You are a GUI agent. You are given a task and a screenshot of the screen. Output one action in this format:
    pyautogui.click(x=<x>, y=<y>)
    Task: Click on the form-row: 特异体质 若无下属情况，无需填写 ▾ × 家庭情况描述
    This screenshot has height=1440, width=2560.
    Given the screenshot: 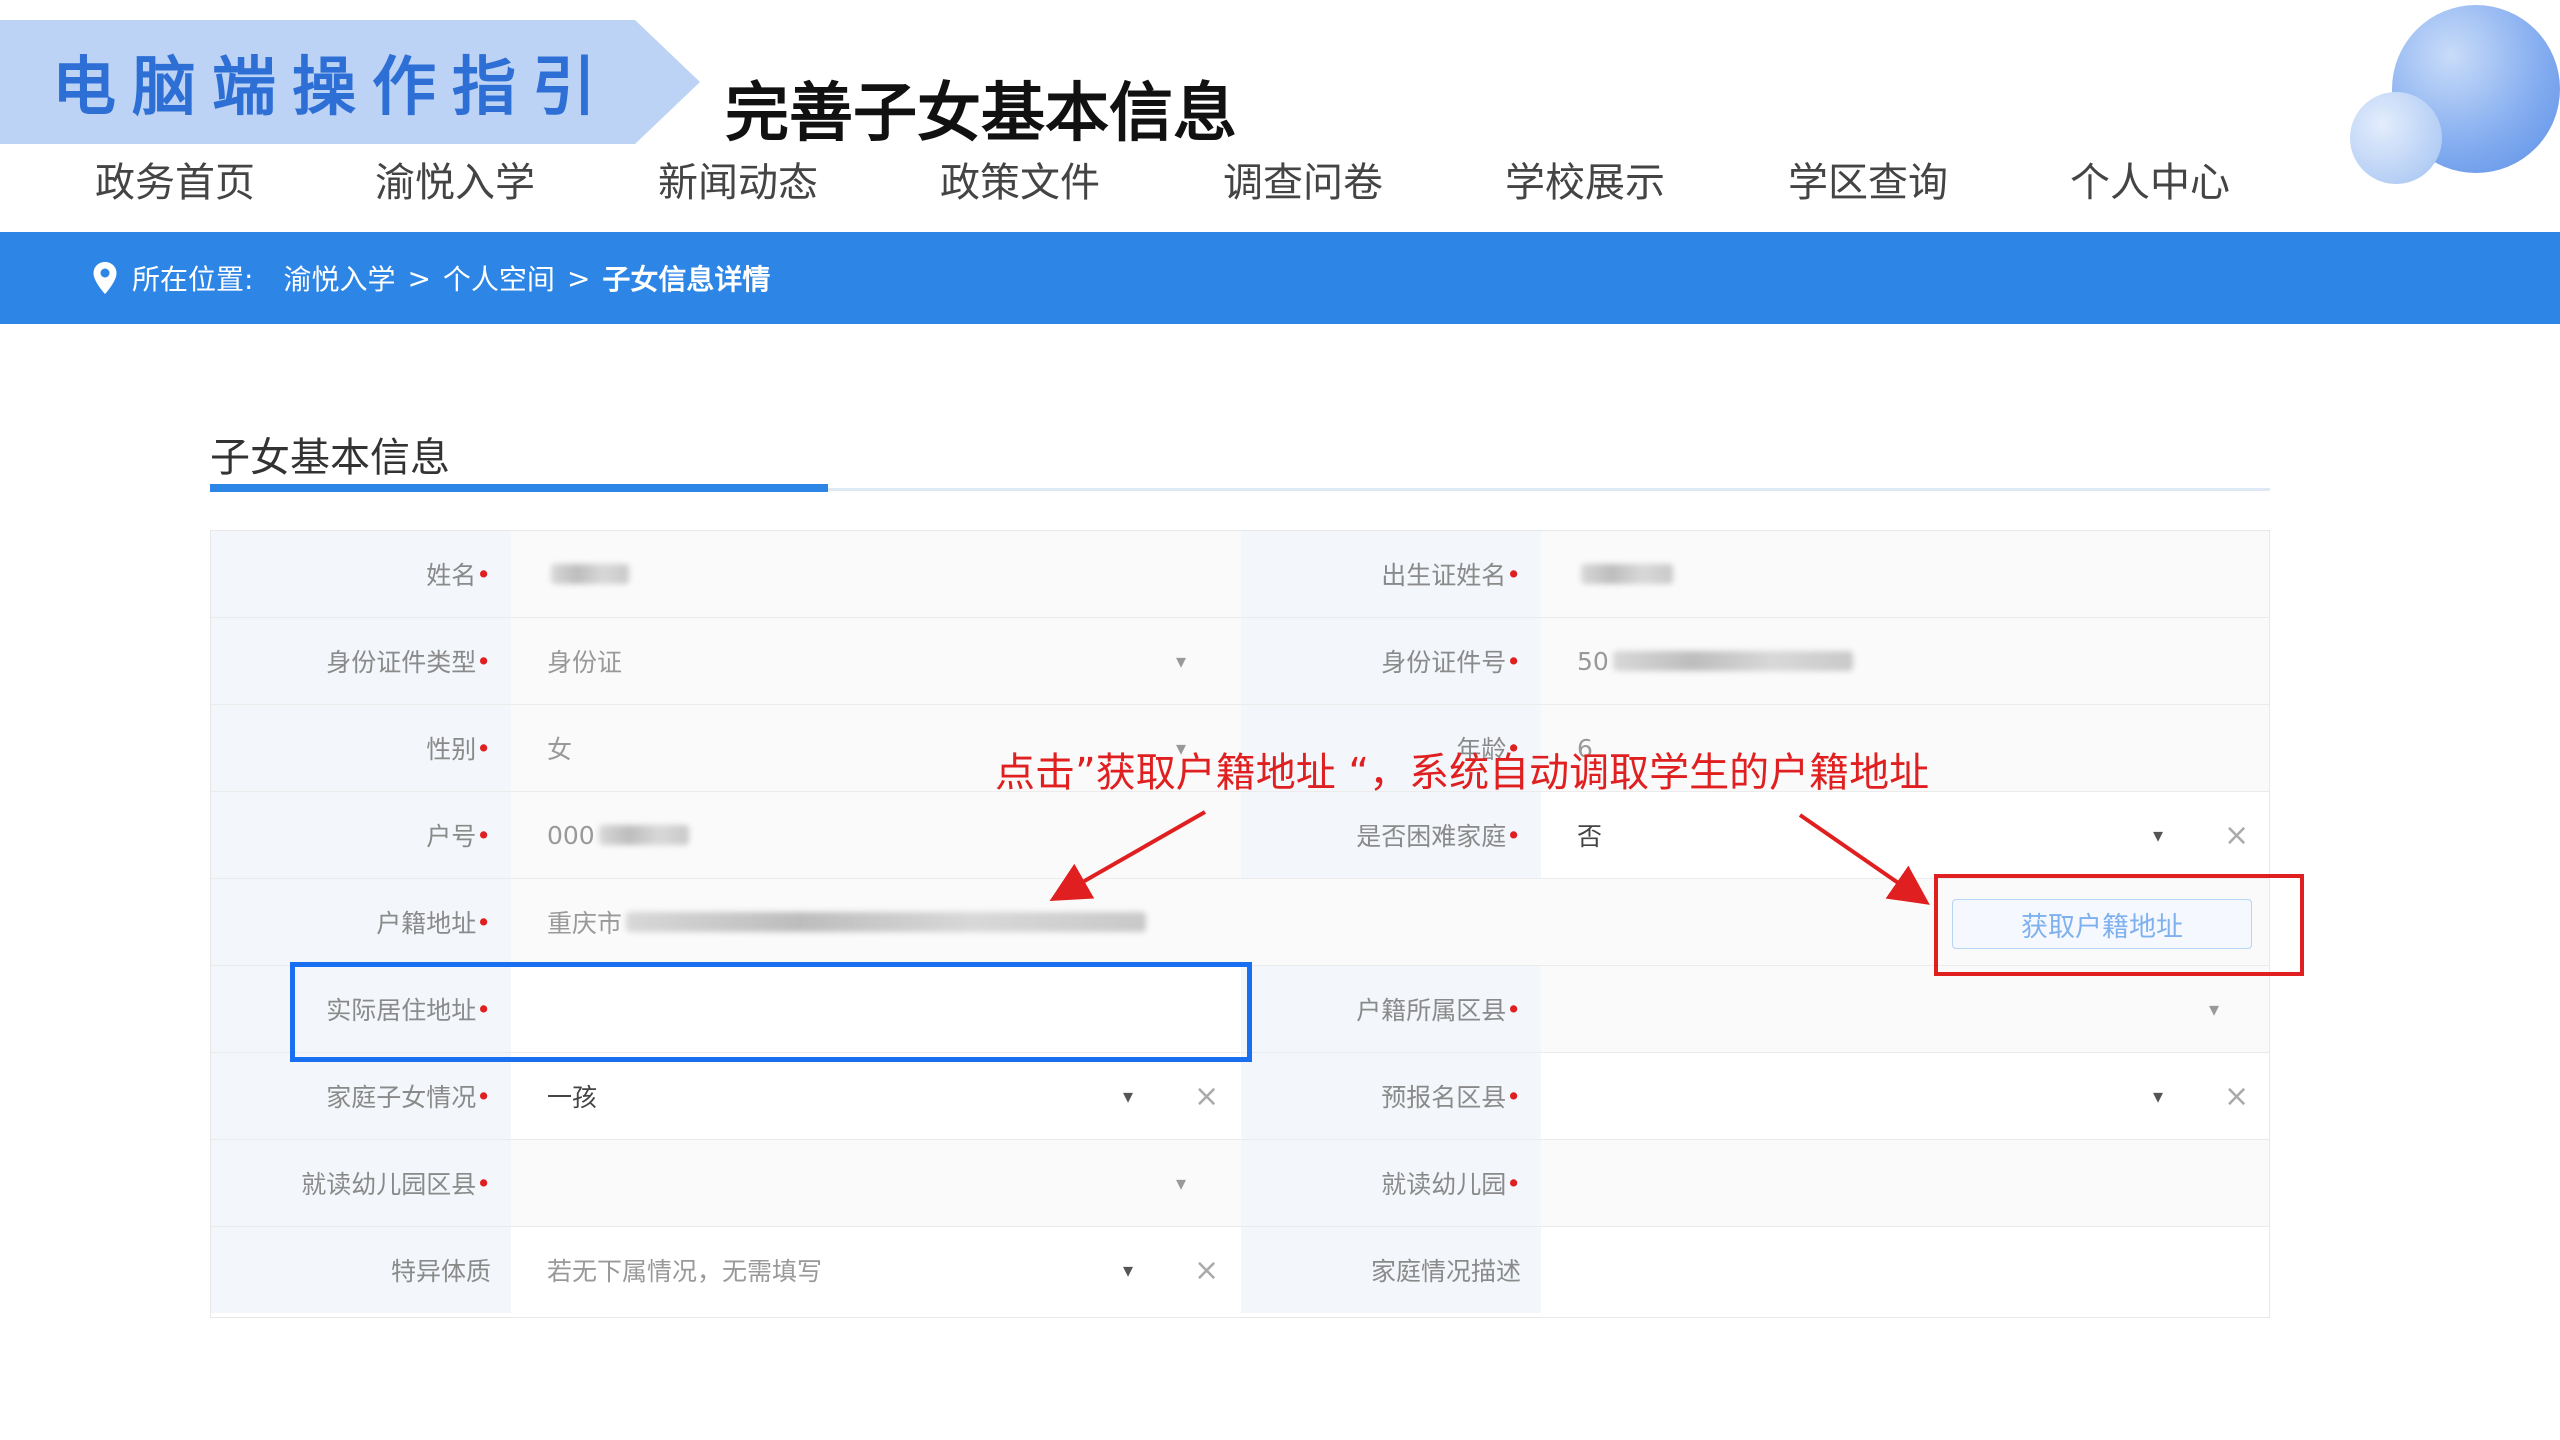 What is the action you would take?
    pyautogui.click(x=1240, y=1270)
    